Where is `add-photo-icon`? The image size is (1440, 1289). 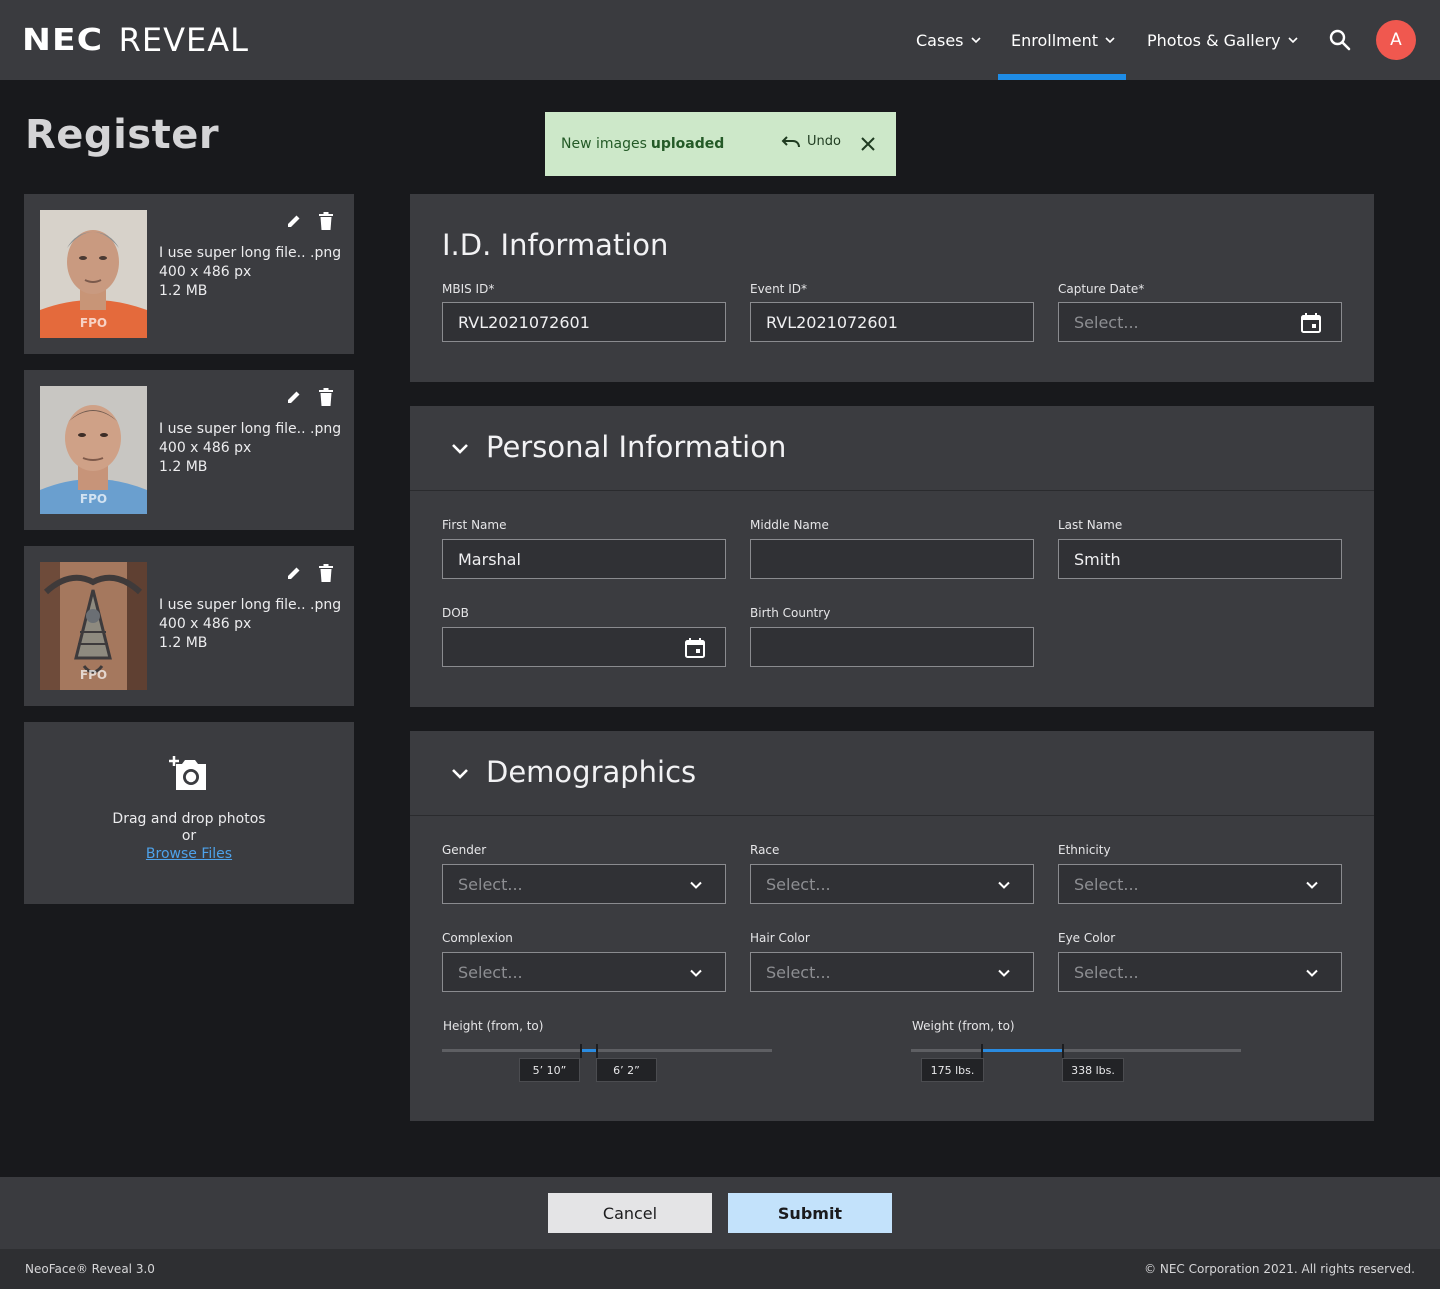 add-photo-icon is located at coordinates (187, 773).